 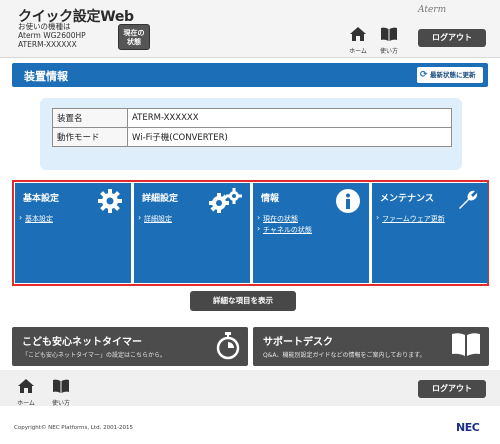 What do you see at coordinates (250, 75) in the screenshot?
I see `device-info-title-bar: 装置情報 ⟳ 最新状態に更新` at bounding box center [250, 75].